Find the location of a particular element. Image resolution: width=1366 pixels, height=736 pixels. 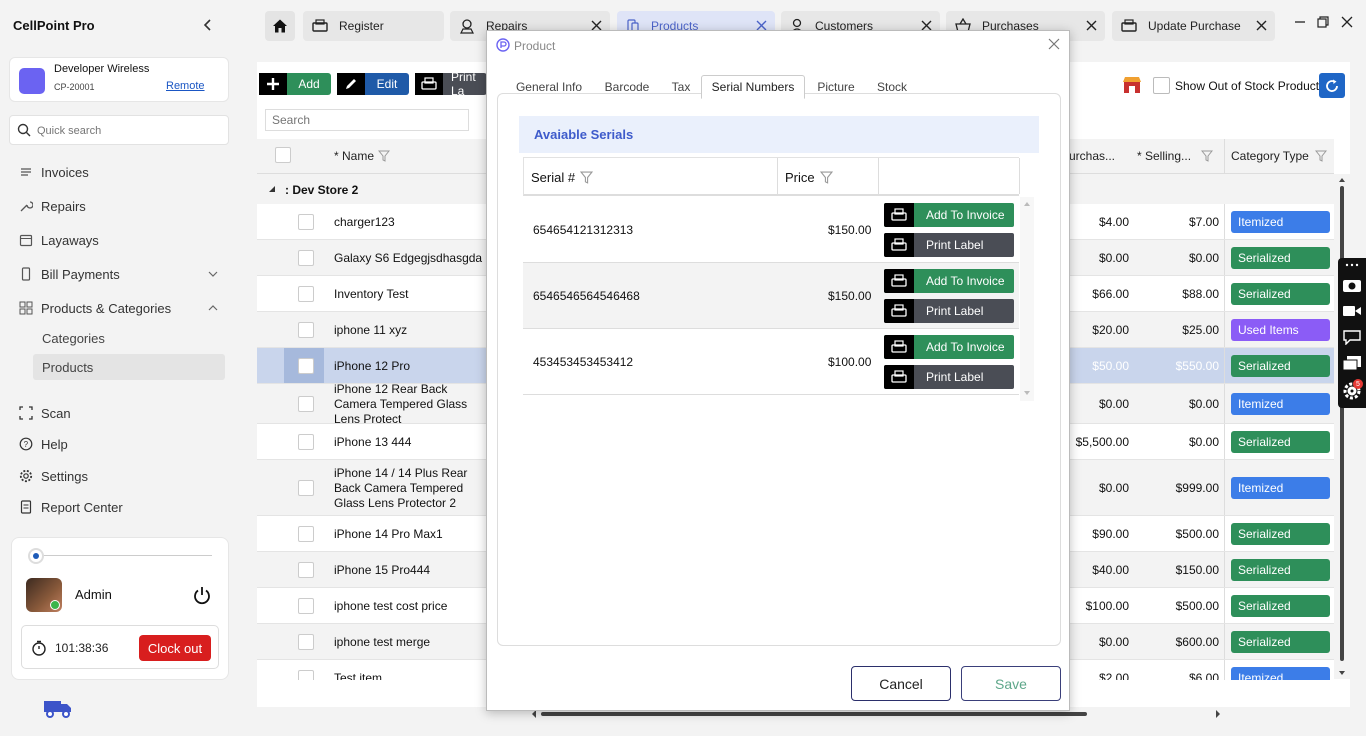

dialog-title: Product is located at coordinates (535, 46).